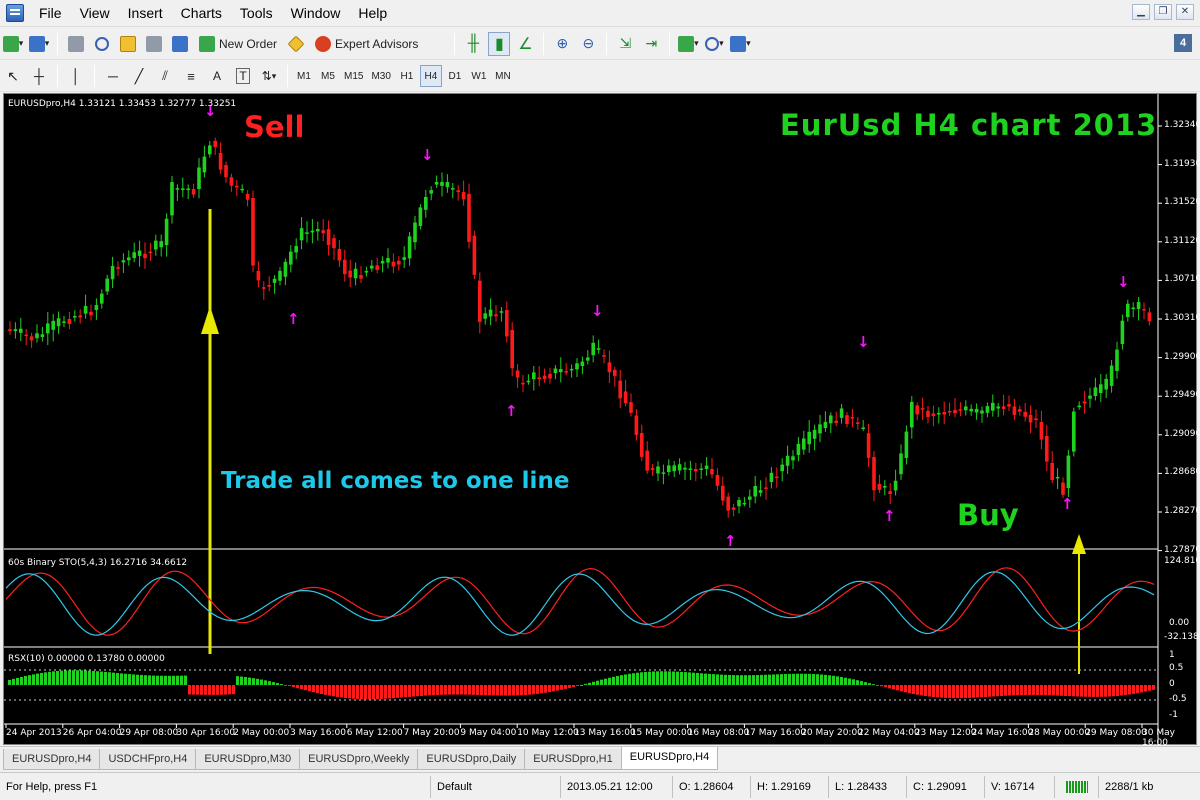 The height and width of the screenshot is (800, 1200). What do you see at coordinates (1141, 12) in the screenshot?
I see `minimize-icon: ▁` at bounding box center [1141, 12].